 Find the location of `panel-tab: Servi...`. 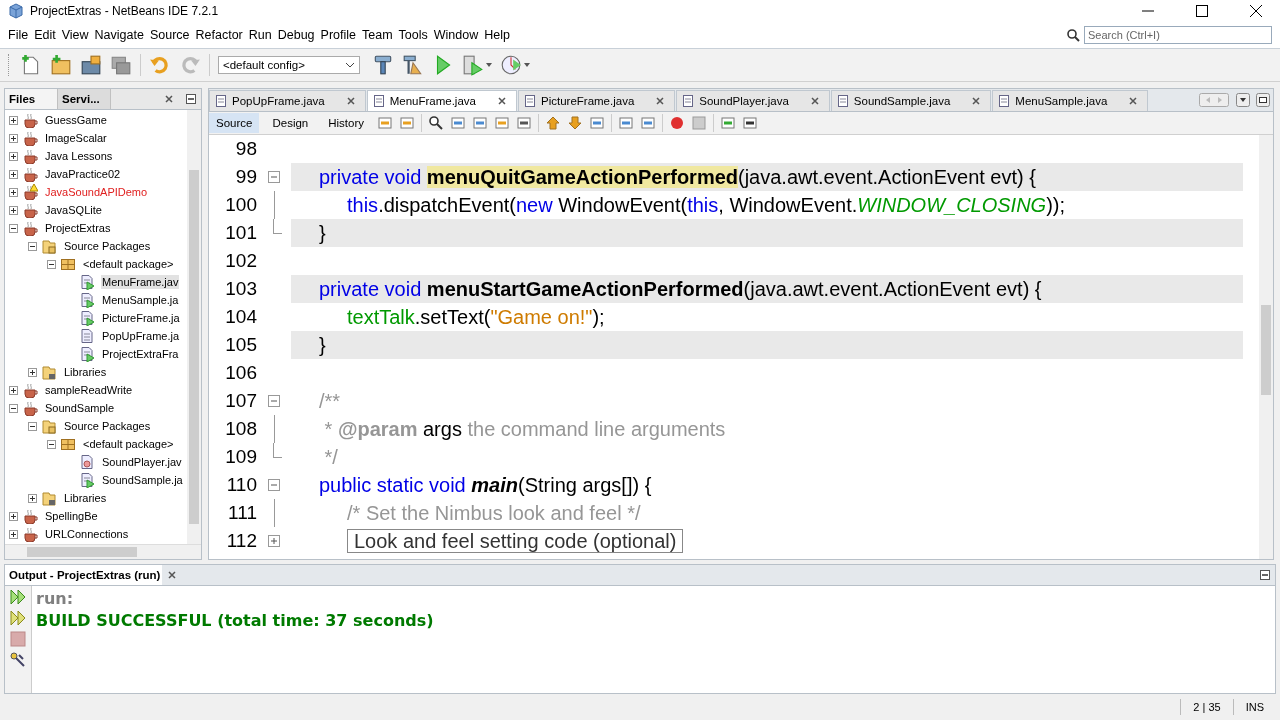

panel-tab: Servi... is located at coordinates (84, 99).